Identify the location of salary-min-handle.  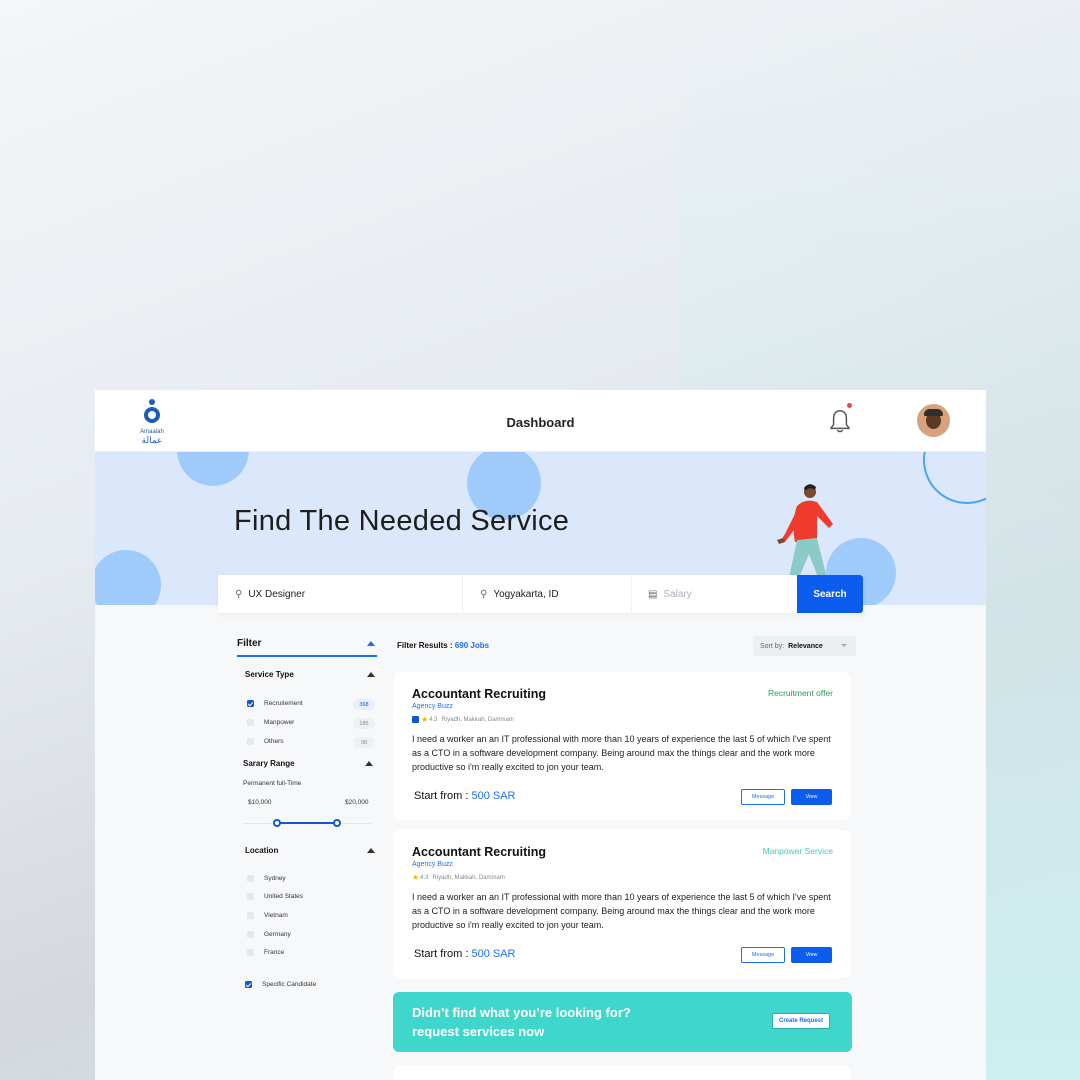
(277, 823).